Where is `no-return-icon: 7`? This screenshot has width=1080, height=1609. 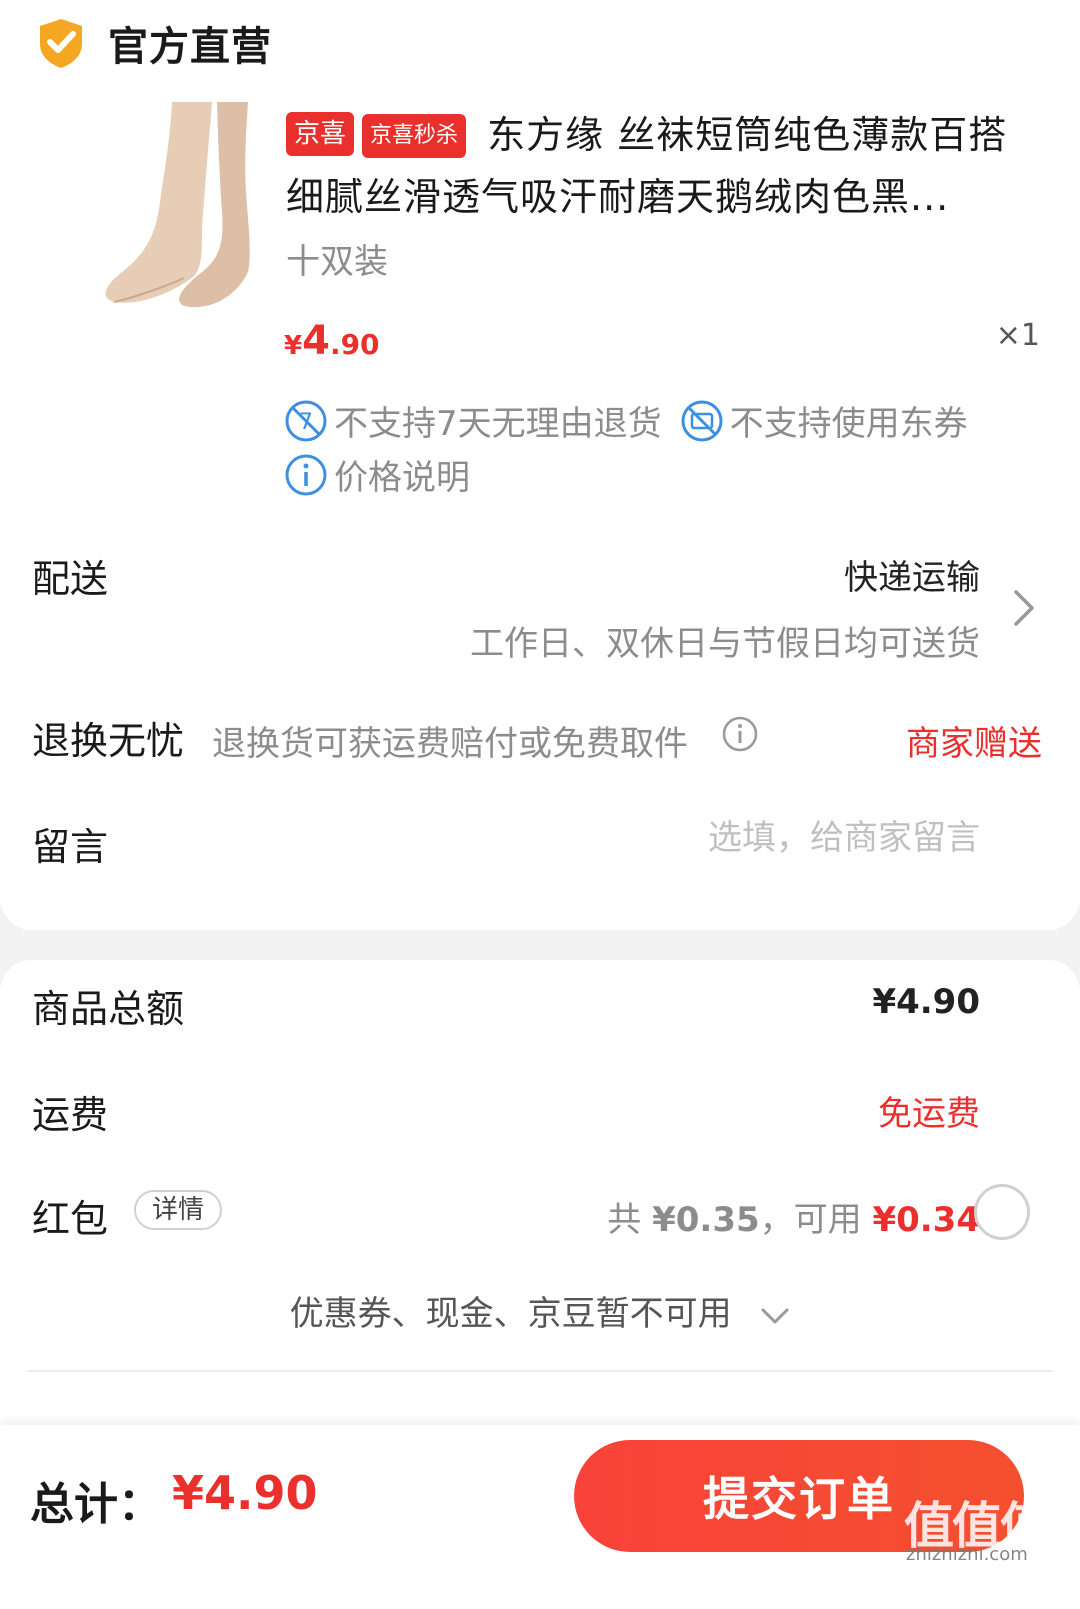 no-return-icon: 7 is located at coordinates (306, 420).